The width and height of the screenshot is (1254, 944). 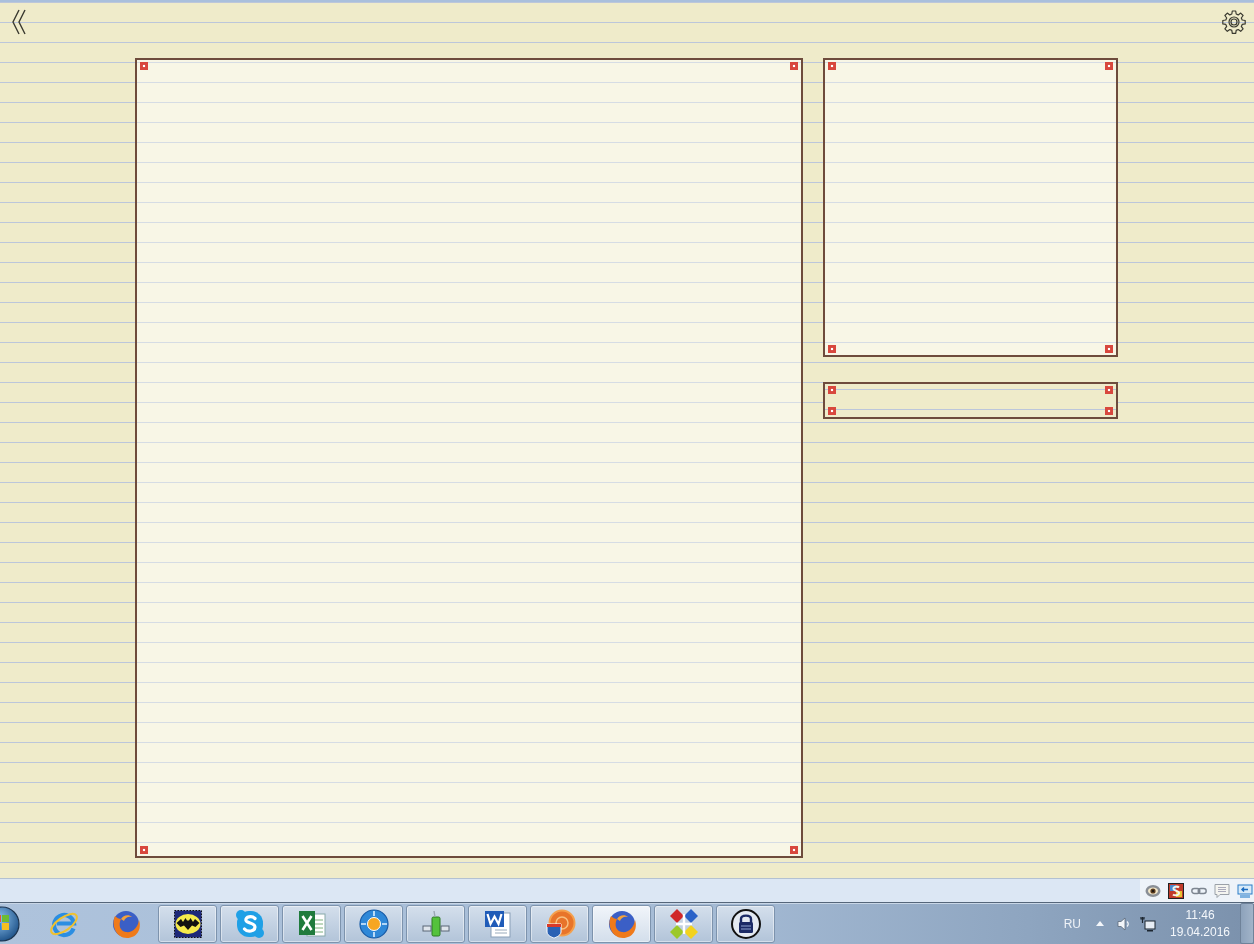 What do you see at coordinates (1200, 932) in the screenshot?
I see `clock-date: 19.04.2016` at bounding box center [1200, 932].